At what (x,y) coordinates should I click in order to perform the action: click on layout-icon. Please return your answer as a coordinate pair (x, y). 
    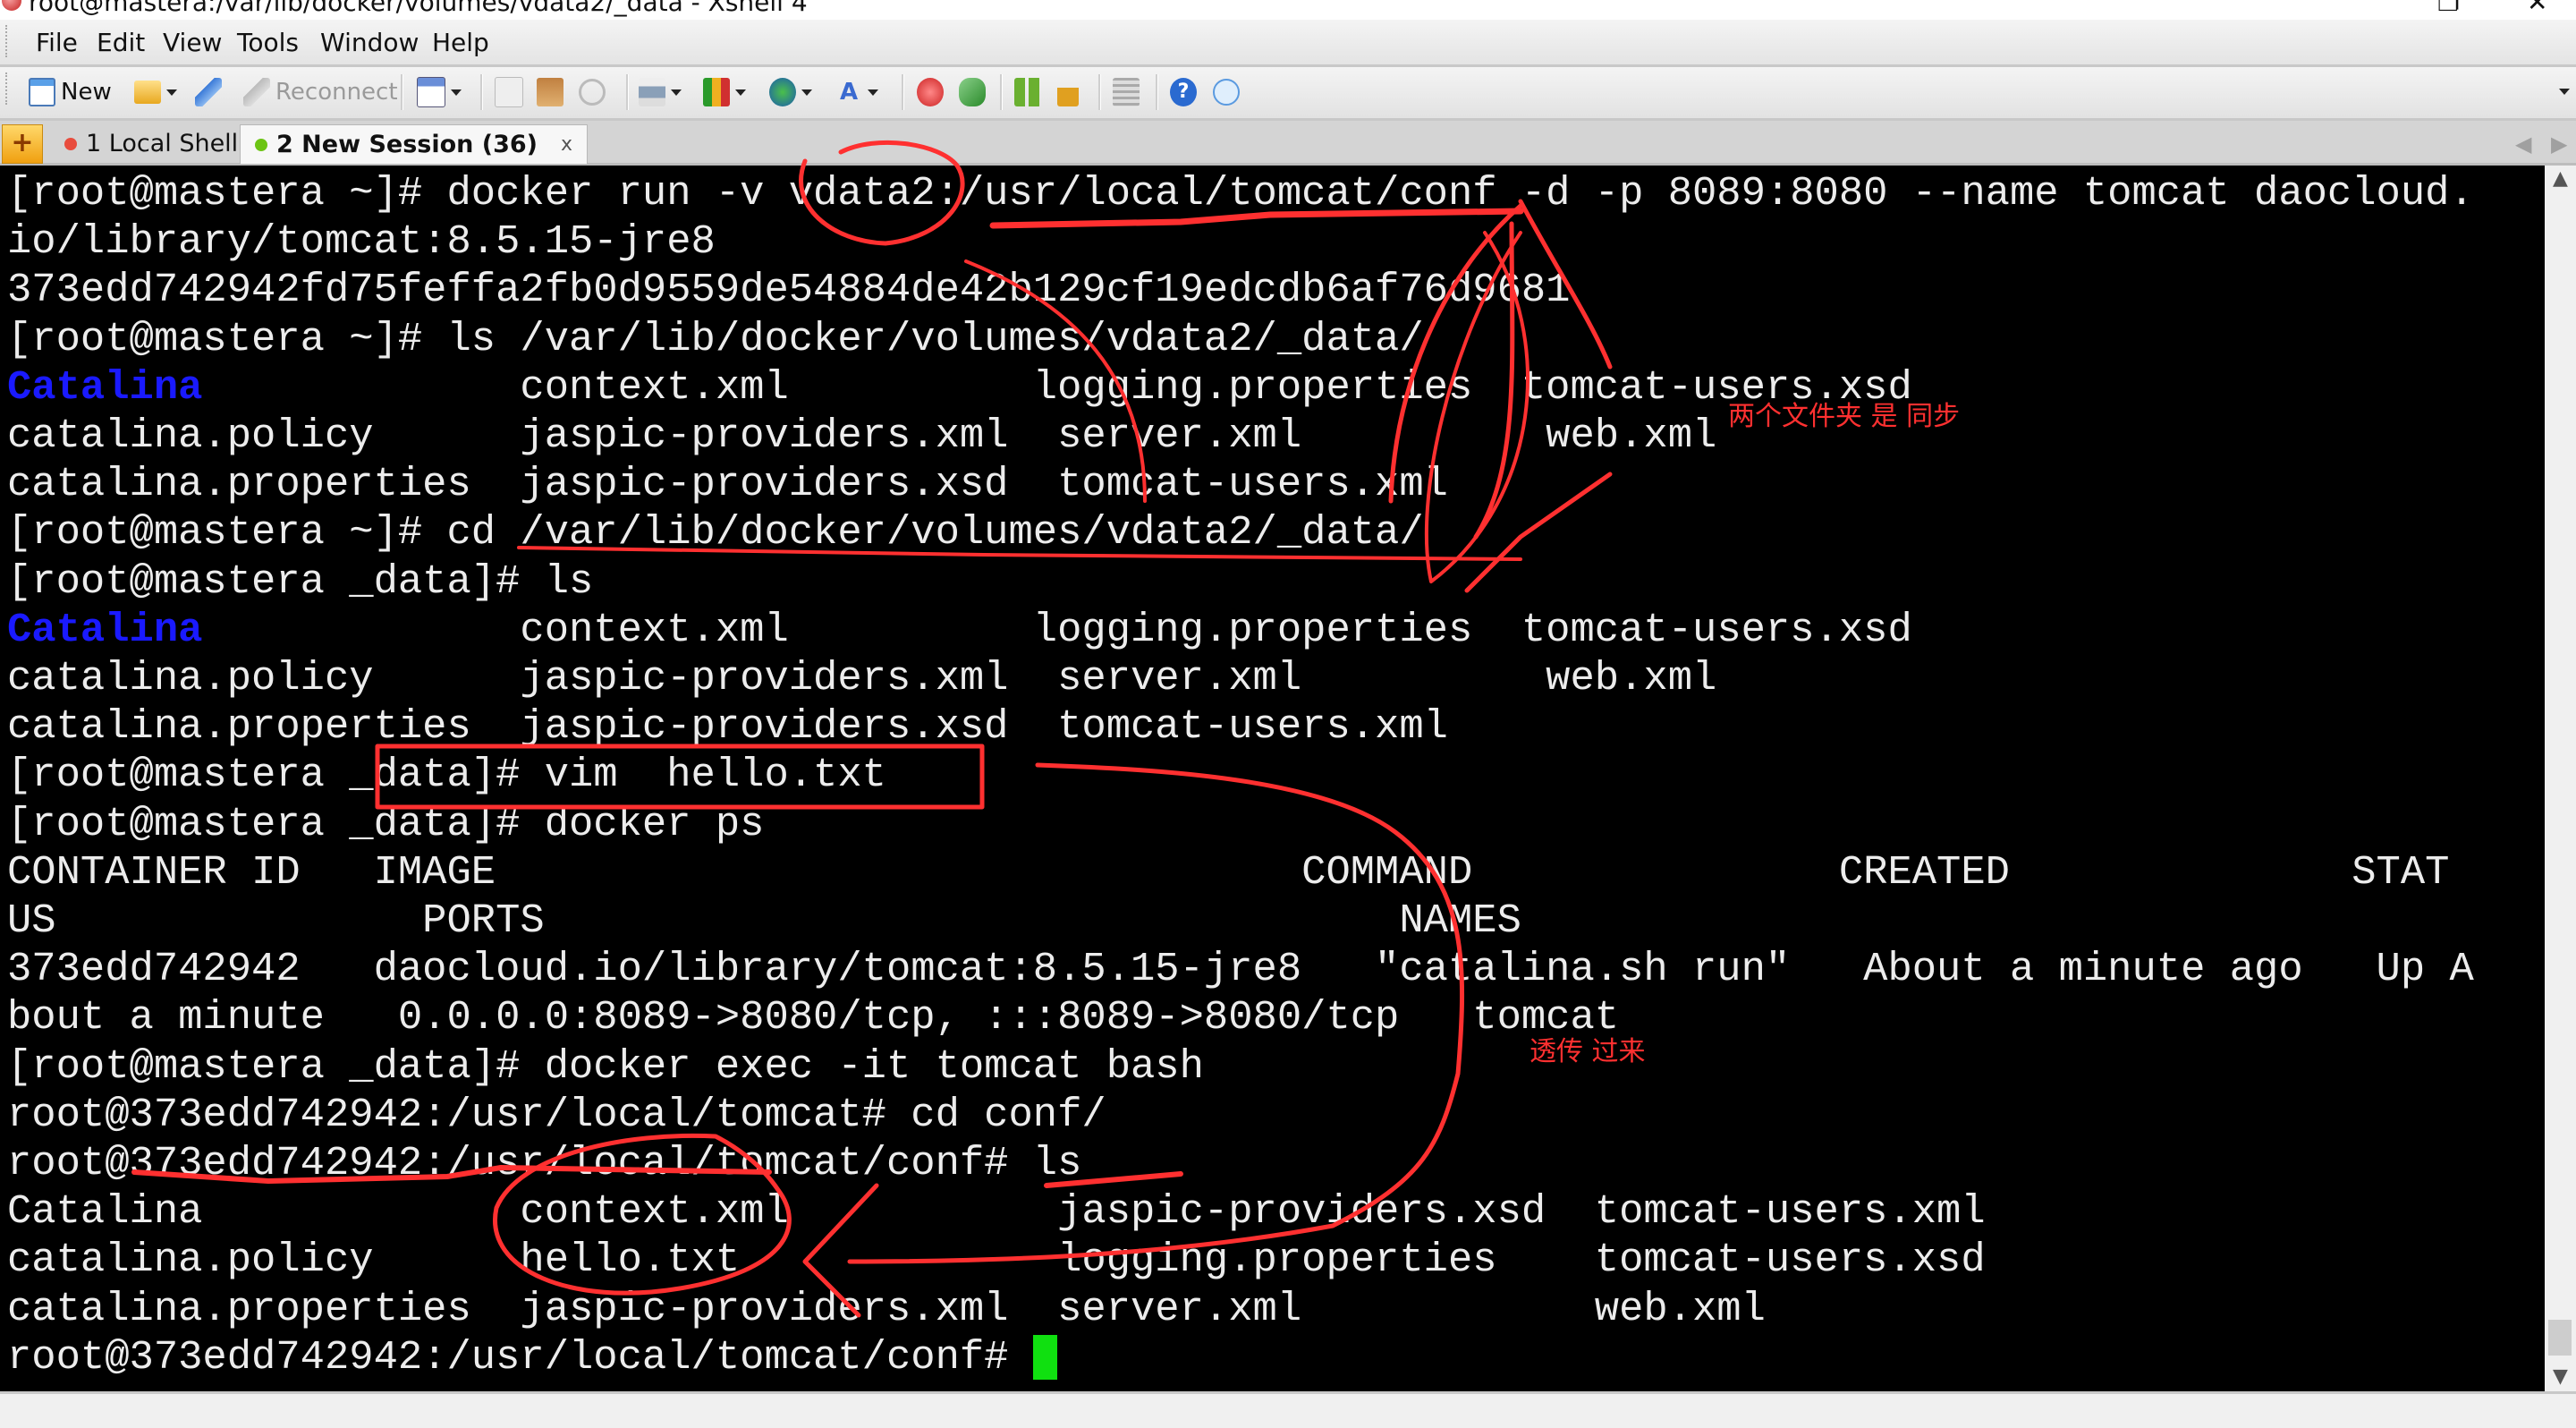
    Looking at the image, I should click on (1027, 92).